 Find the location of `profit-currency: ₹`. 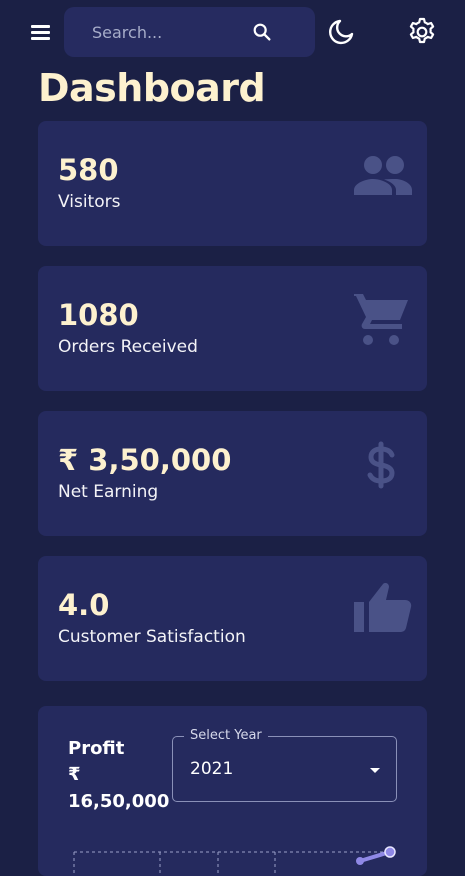

profit-currency: ₹ is located at coordinates (74, 774).